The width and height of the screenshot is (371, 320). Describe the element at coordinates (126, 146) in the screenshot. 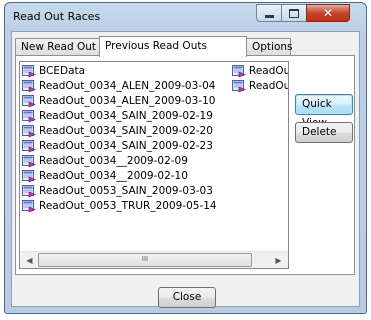

I see `list-item-label: ReadOut_0034_SAIN_2009-02-23` at that location.